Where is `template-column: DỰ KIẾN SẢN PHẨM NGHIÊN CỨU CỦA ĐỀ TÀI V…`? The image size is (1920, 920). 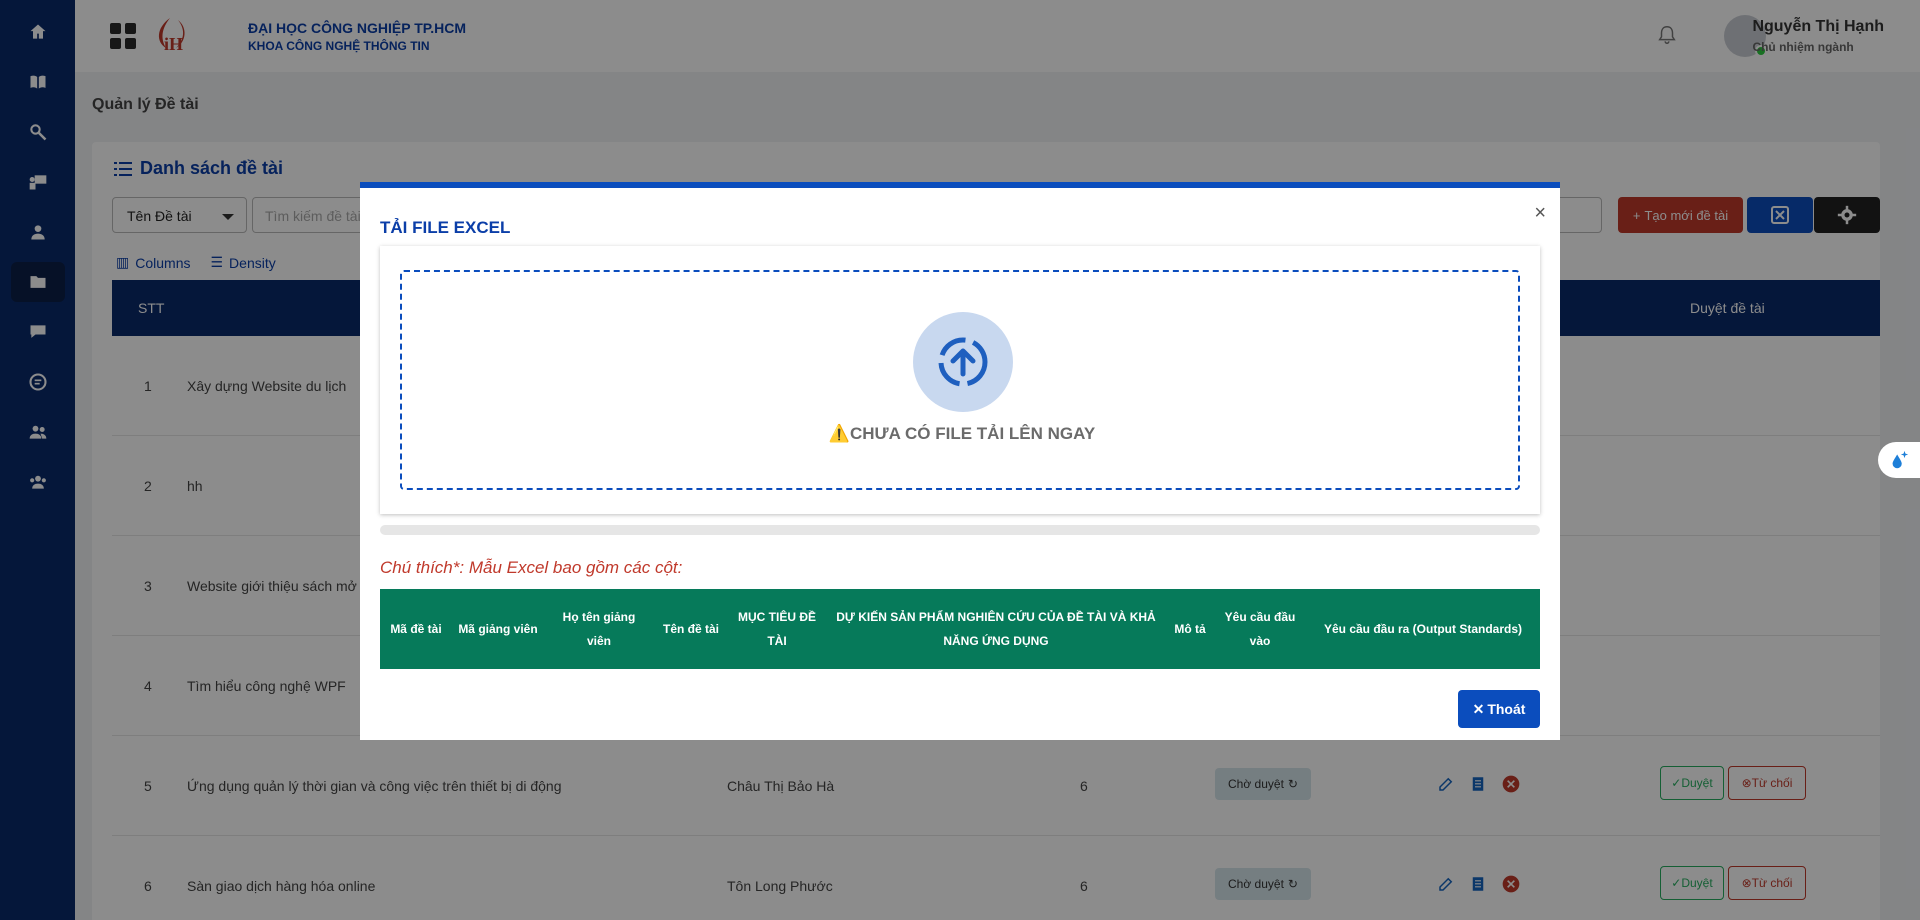 template-column: DỰ KIẾN SẢN PHẨM NGHIÊN CỨU CỦA ĐỀ TÀI V… is located at coordinates (996, 629).